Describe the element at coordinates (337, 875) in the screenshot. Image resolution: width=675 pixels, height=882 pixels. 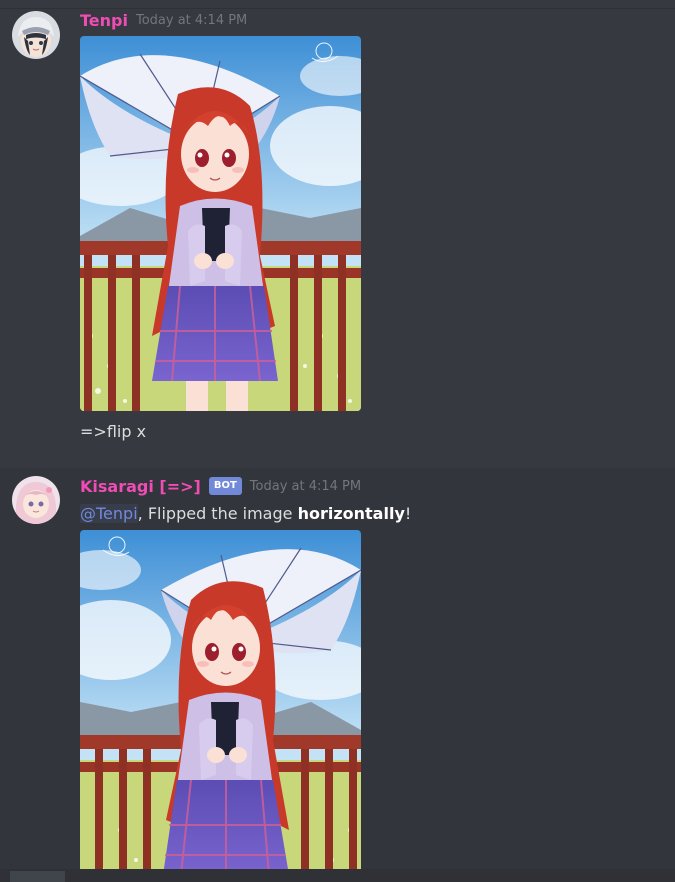
I see `horizontal-scrollbar` at that location.